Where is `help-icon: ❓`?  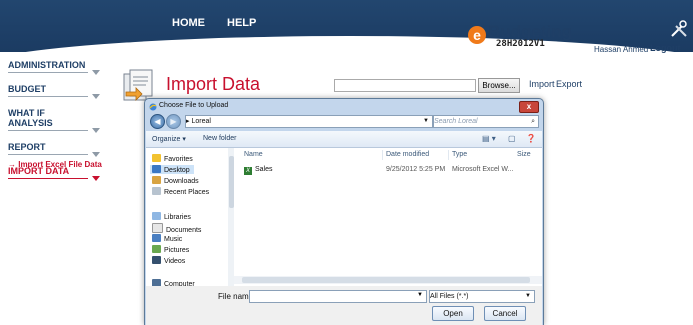
help-icon: ❓ is located at coordinates (531, 138).